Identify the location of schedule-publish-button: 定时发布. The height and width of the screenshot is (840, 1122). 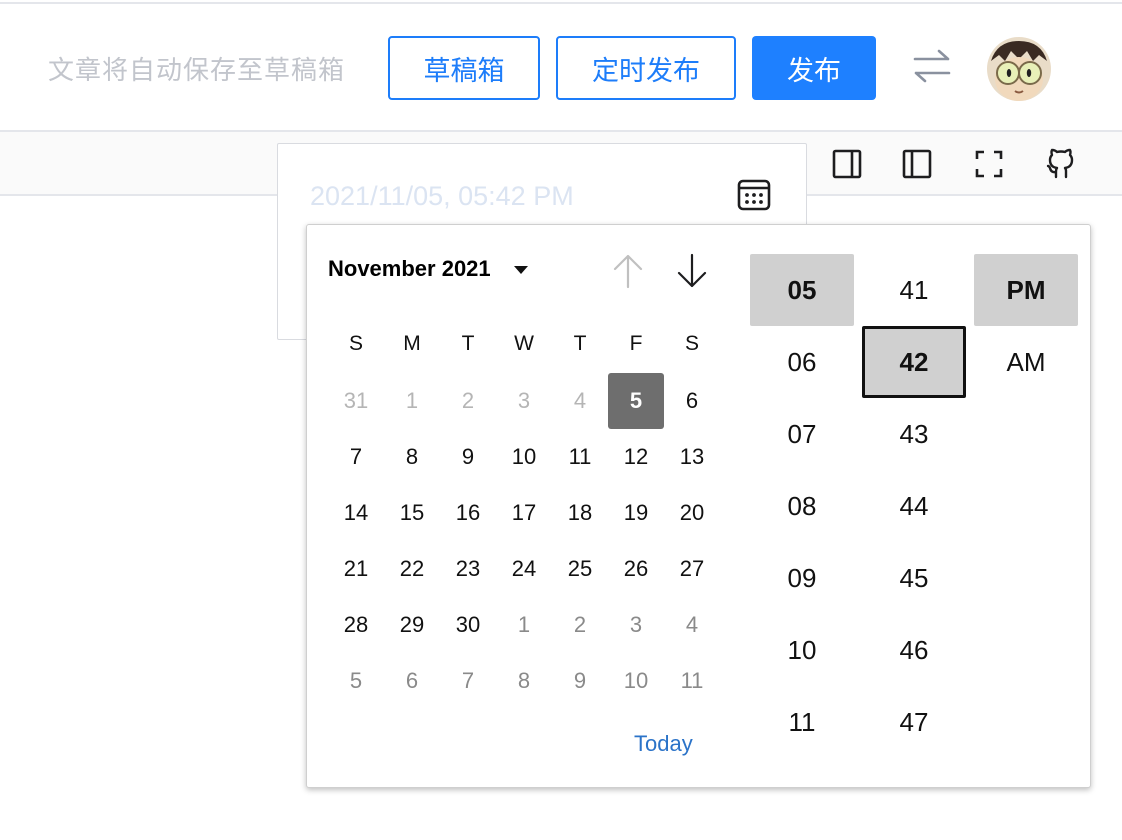
(646, 68).